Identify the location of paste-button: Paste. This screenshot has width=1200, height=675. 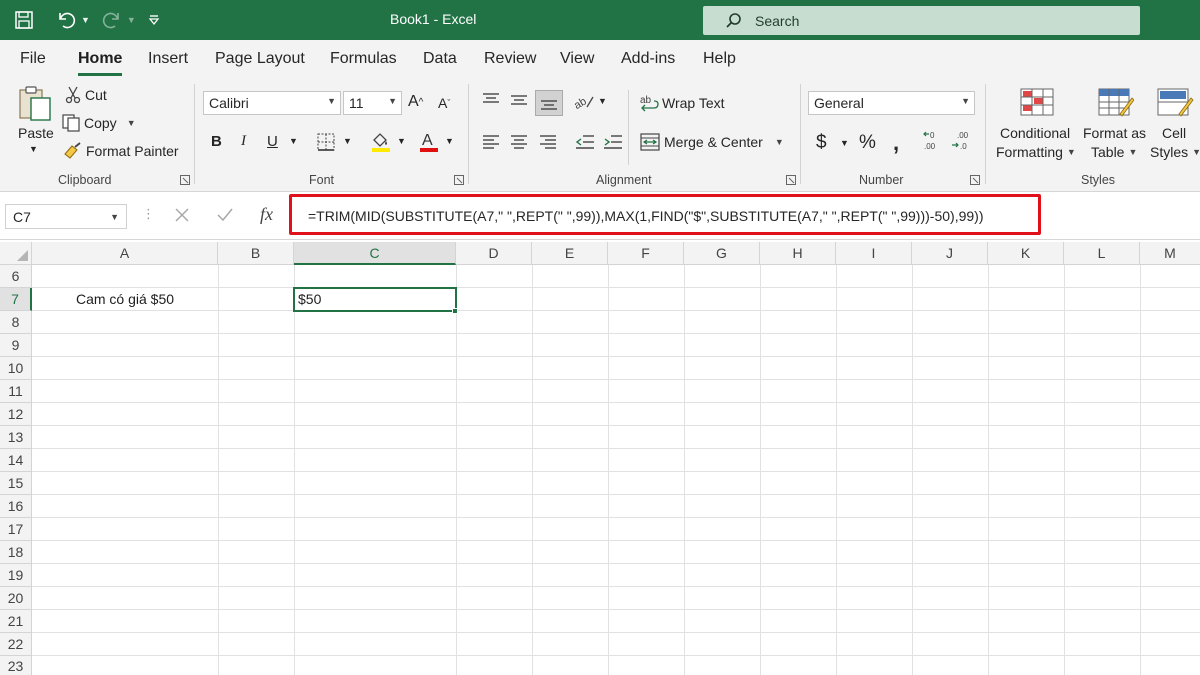
(36, 133).